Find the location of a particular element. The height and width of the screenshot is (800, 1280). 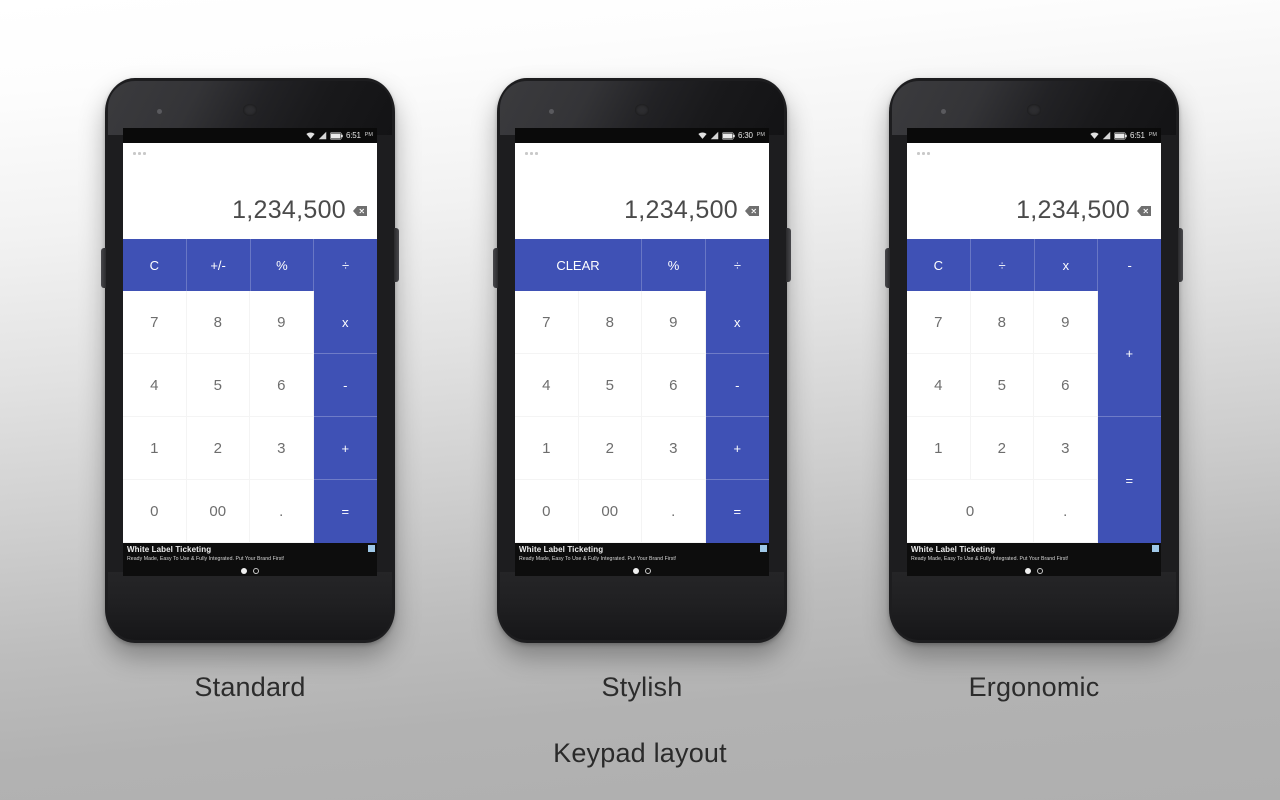

earpiece-speaker is located at coordinates (1034, 110).